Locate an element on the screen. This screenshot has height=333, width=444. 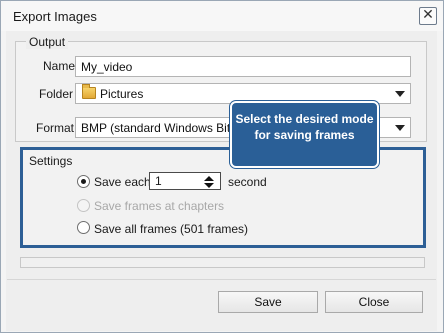
save-all-label: Save all frames (501 frames) is located at coordinates (171, 229).